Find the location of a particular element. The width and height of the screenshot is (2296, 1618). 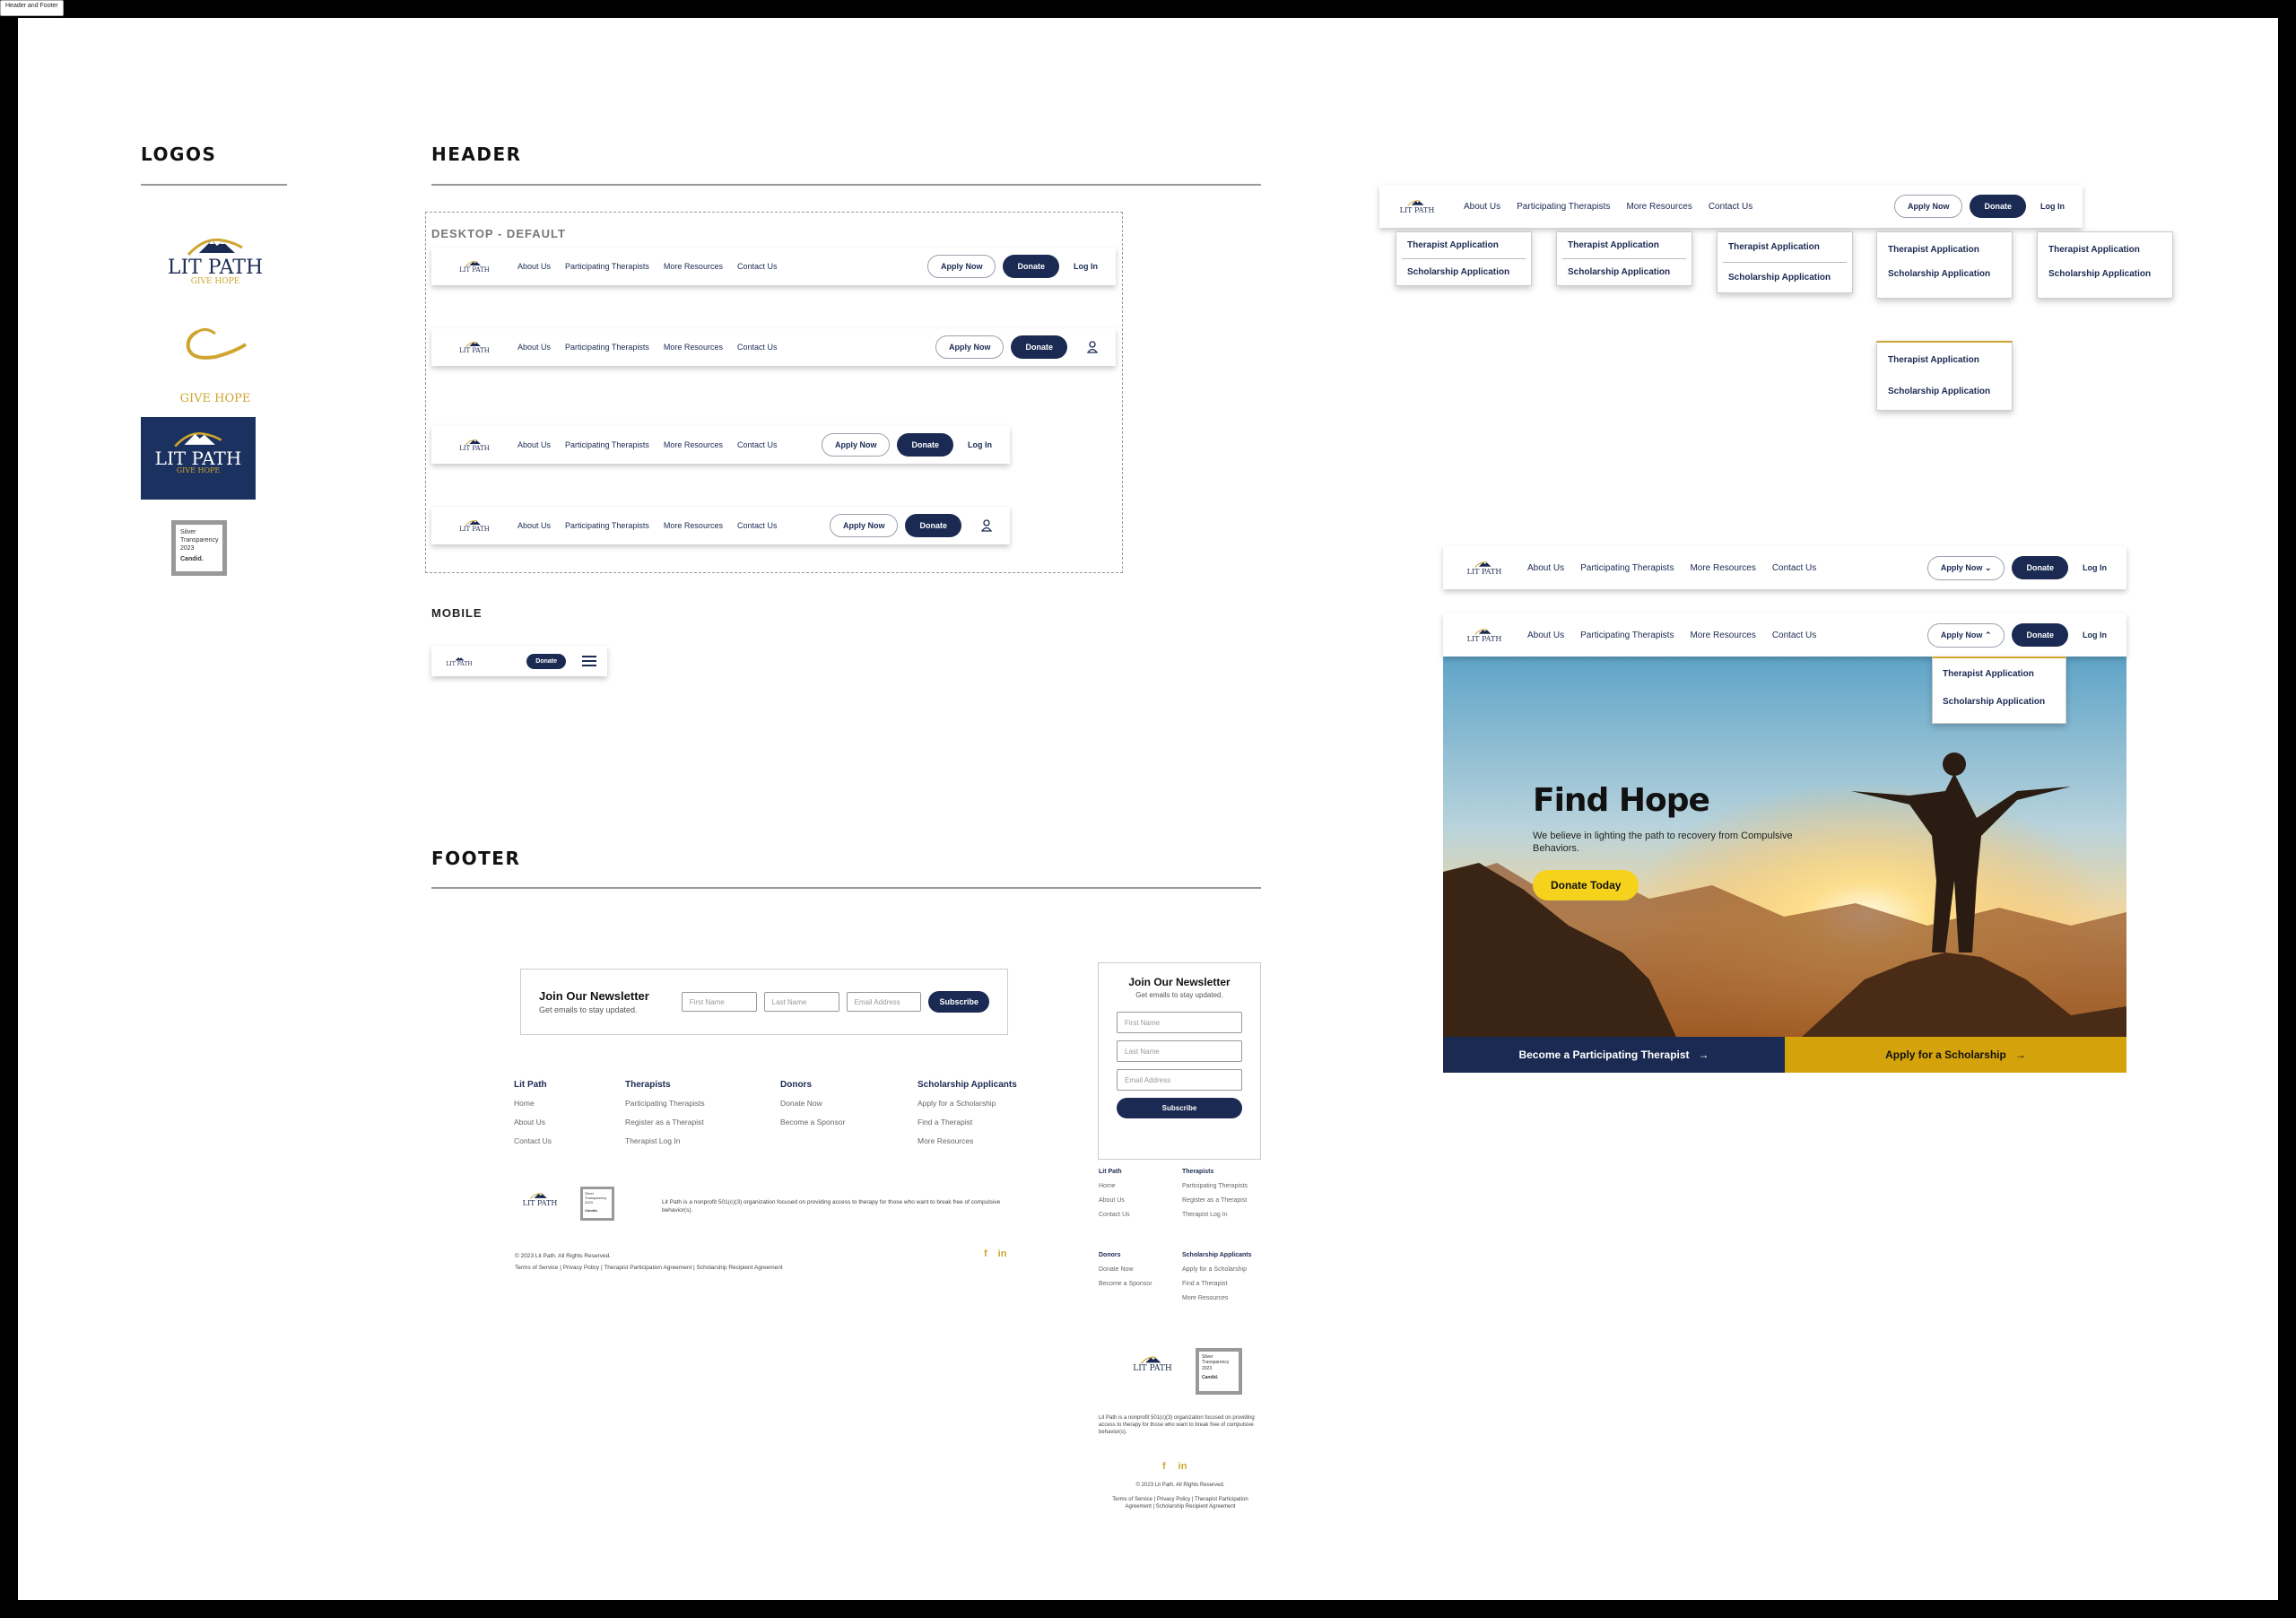

apply-scholarship-band: Apply for a Scholarship → is located at coordinates (1955, 1055).